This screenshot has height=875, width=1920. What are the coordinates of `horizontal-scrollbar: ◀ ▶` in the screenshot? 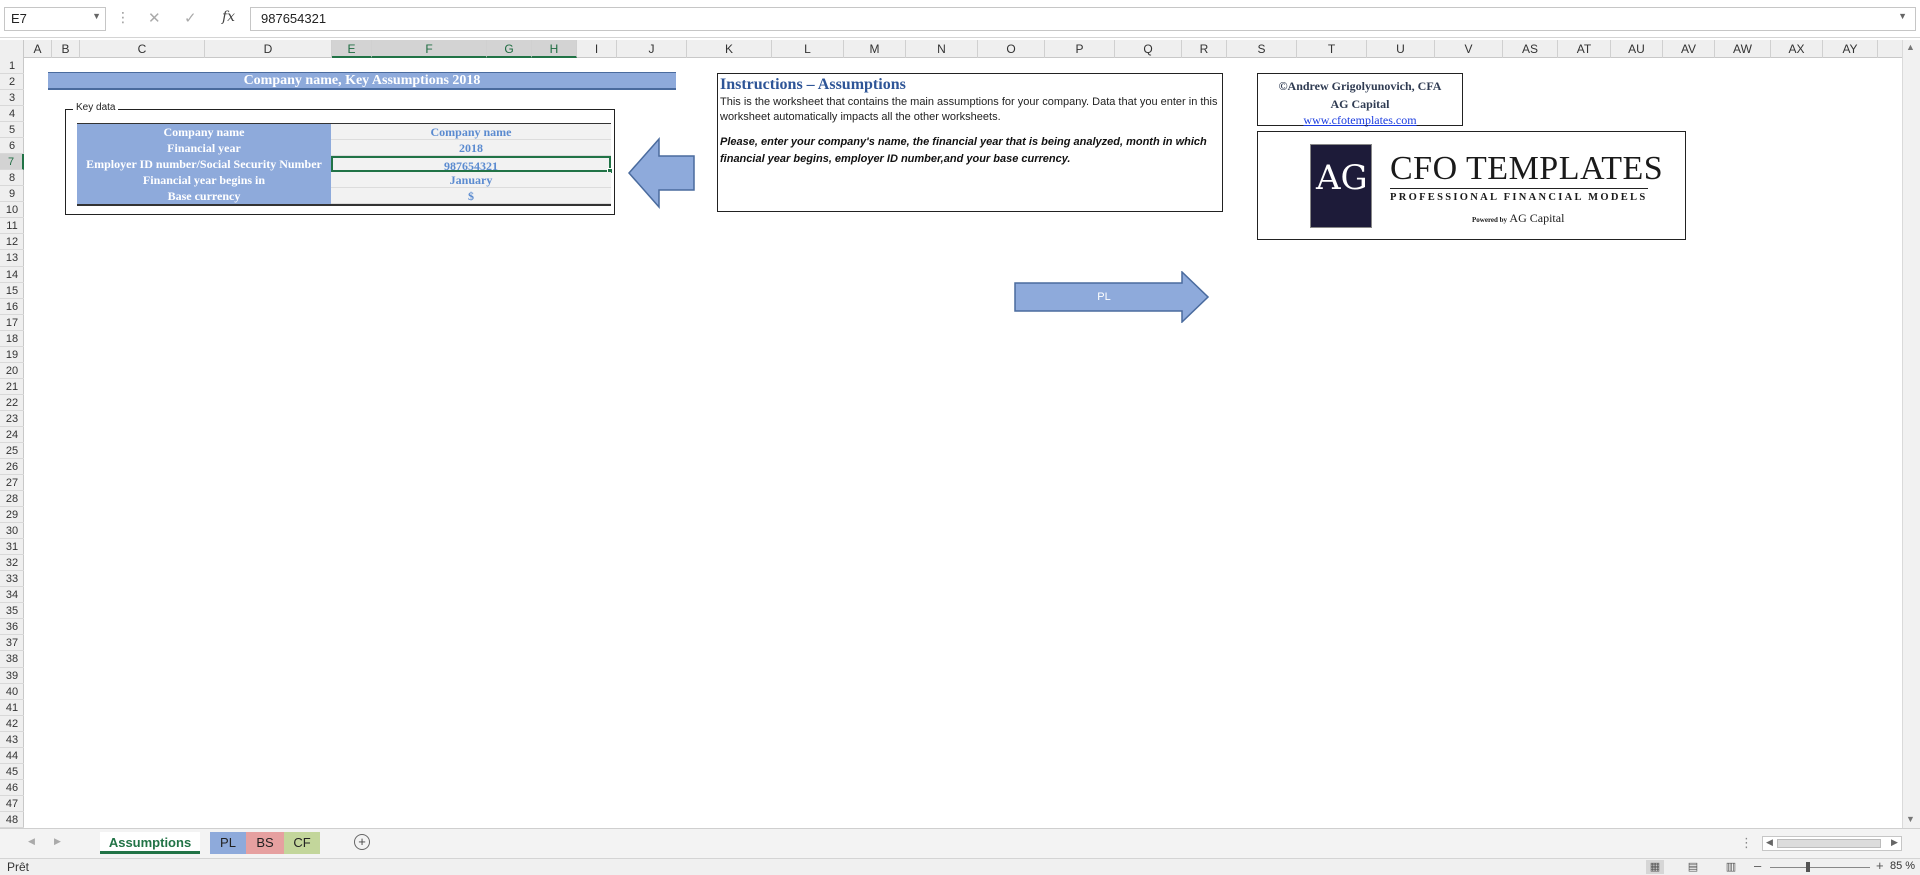 It's located at (1832, 843).